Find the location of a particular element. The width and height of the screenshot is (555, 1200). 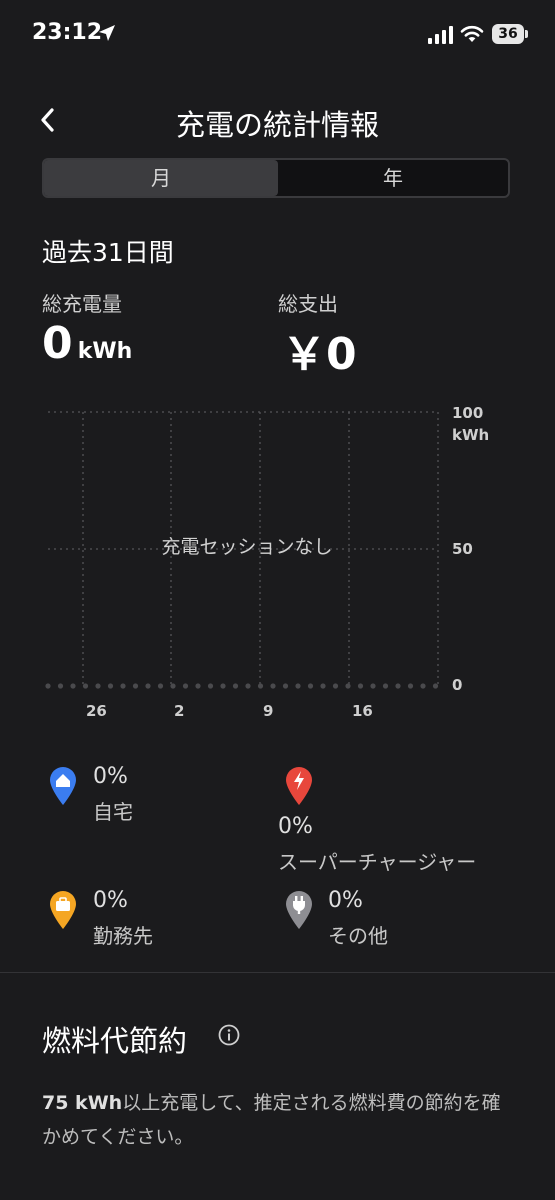

location-arrow-icon is located at coordinates (107, 33).